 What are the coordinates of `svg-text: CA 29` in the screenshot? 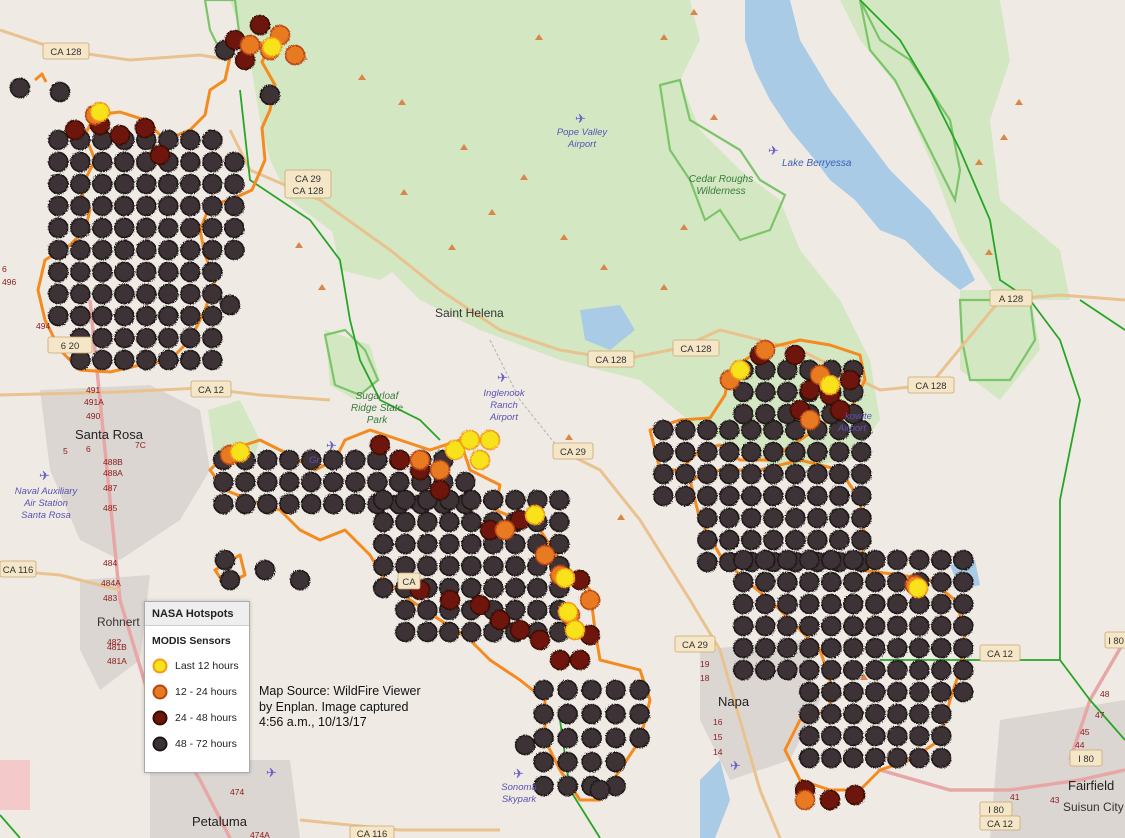 It's located at (695, 645).